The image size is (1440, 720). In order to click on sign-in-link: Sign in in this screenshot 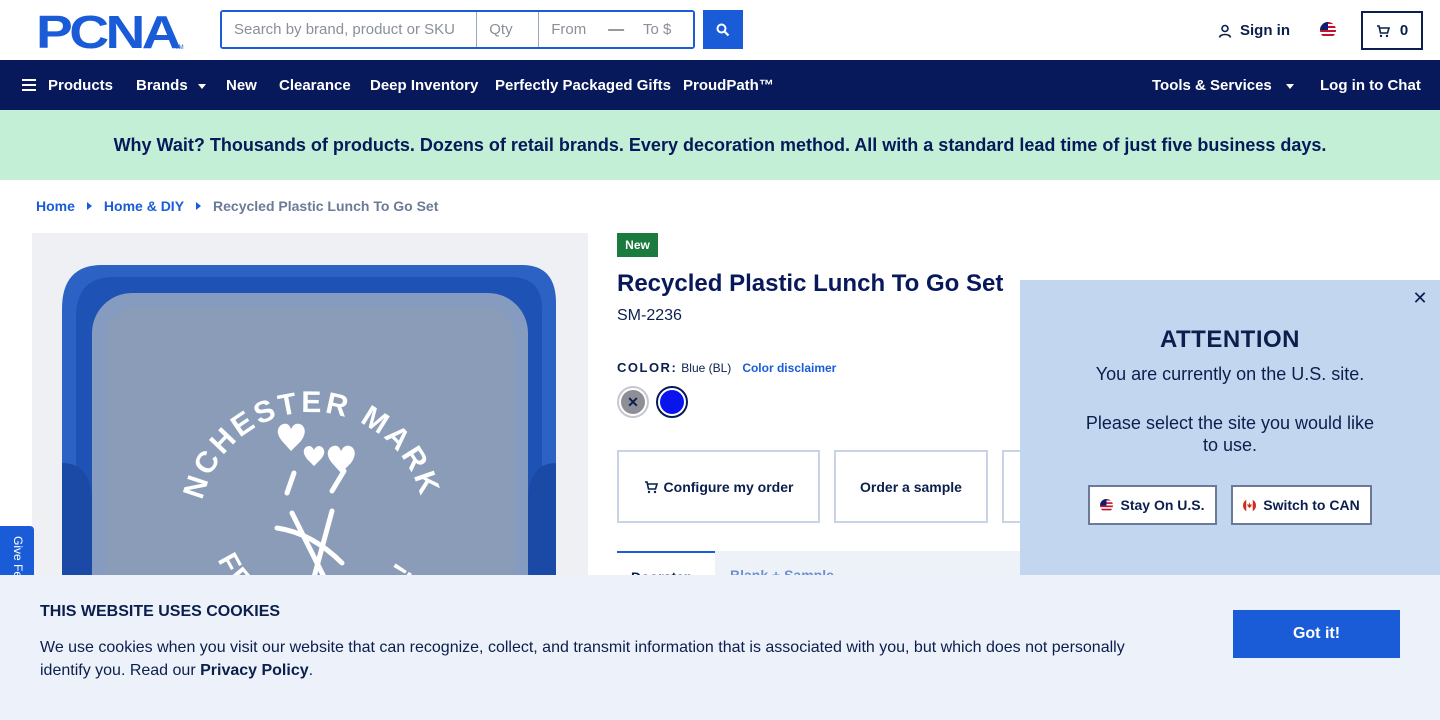, I will do `click(1254, 30)`.